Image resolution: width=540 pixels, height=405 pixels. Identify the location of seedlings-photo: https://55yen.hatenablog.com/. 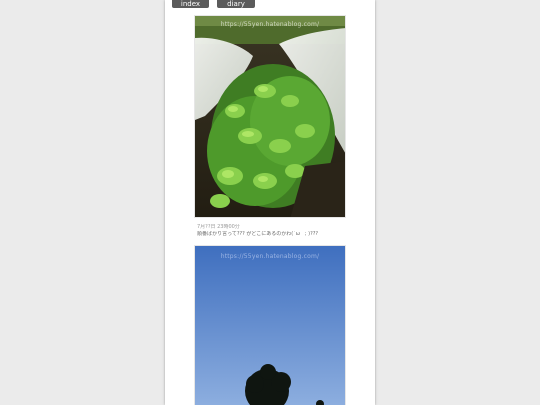
(270, 116).